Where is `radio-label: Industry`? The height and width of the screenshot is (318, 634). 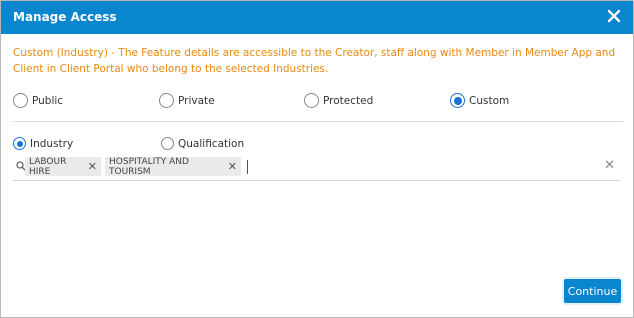
radio-label: Industry is located at coordinates (52, 143).